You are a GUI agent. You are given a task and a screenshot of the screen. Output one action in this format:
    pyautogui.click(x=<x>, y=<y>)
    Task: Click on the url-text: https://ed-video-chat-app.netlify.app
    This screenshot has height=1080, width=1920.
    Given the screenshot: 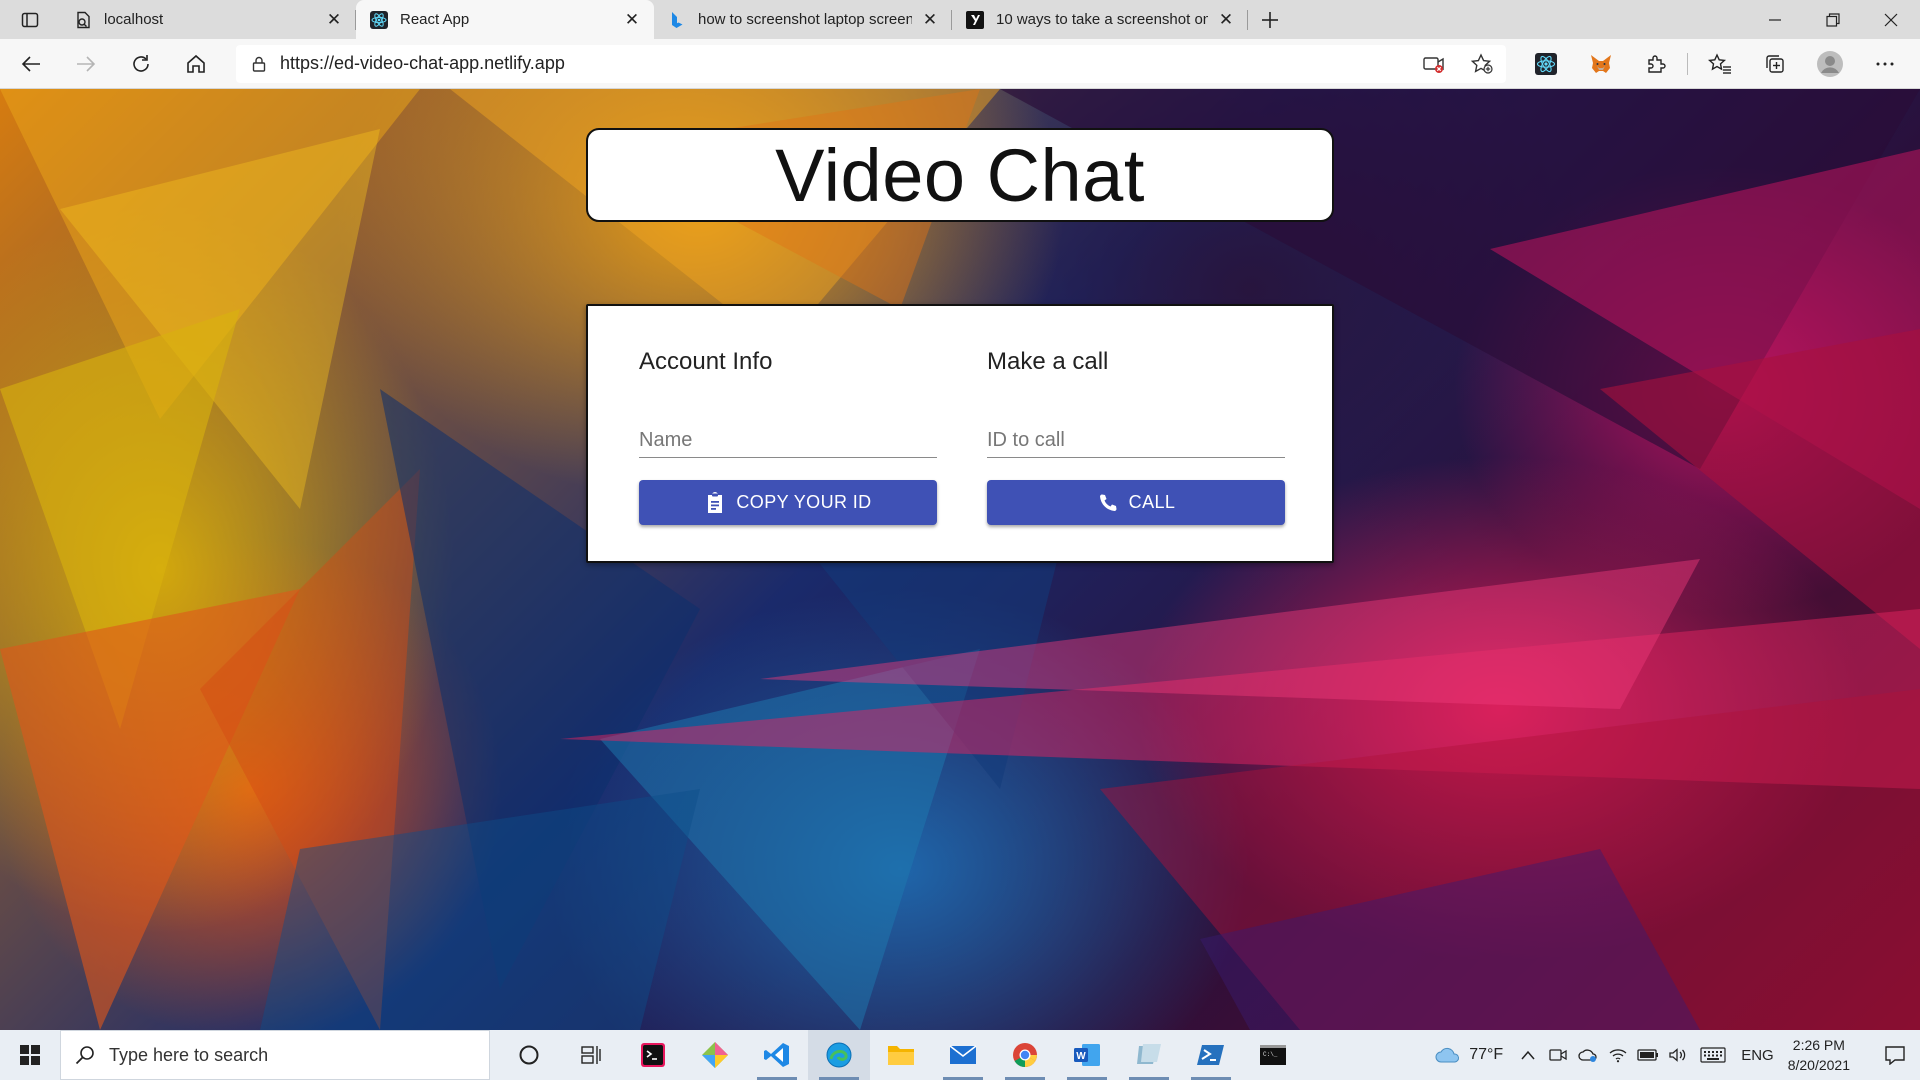 What is the action you would take?
    pyautogui.click(x=422, y=63)
    